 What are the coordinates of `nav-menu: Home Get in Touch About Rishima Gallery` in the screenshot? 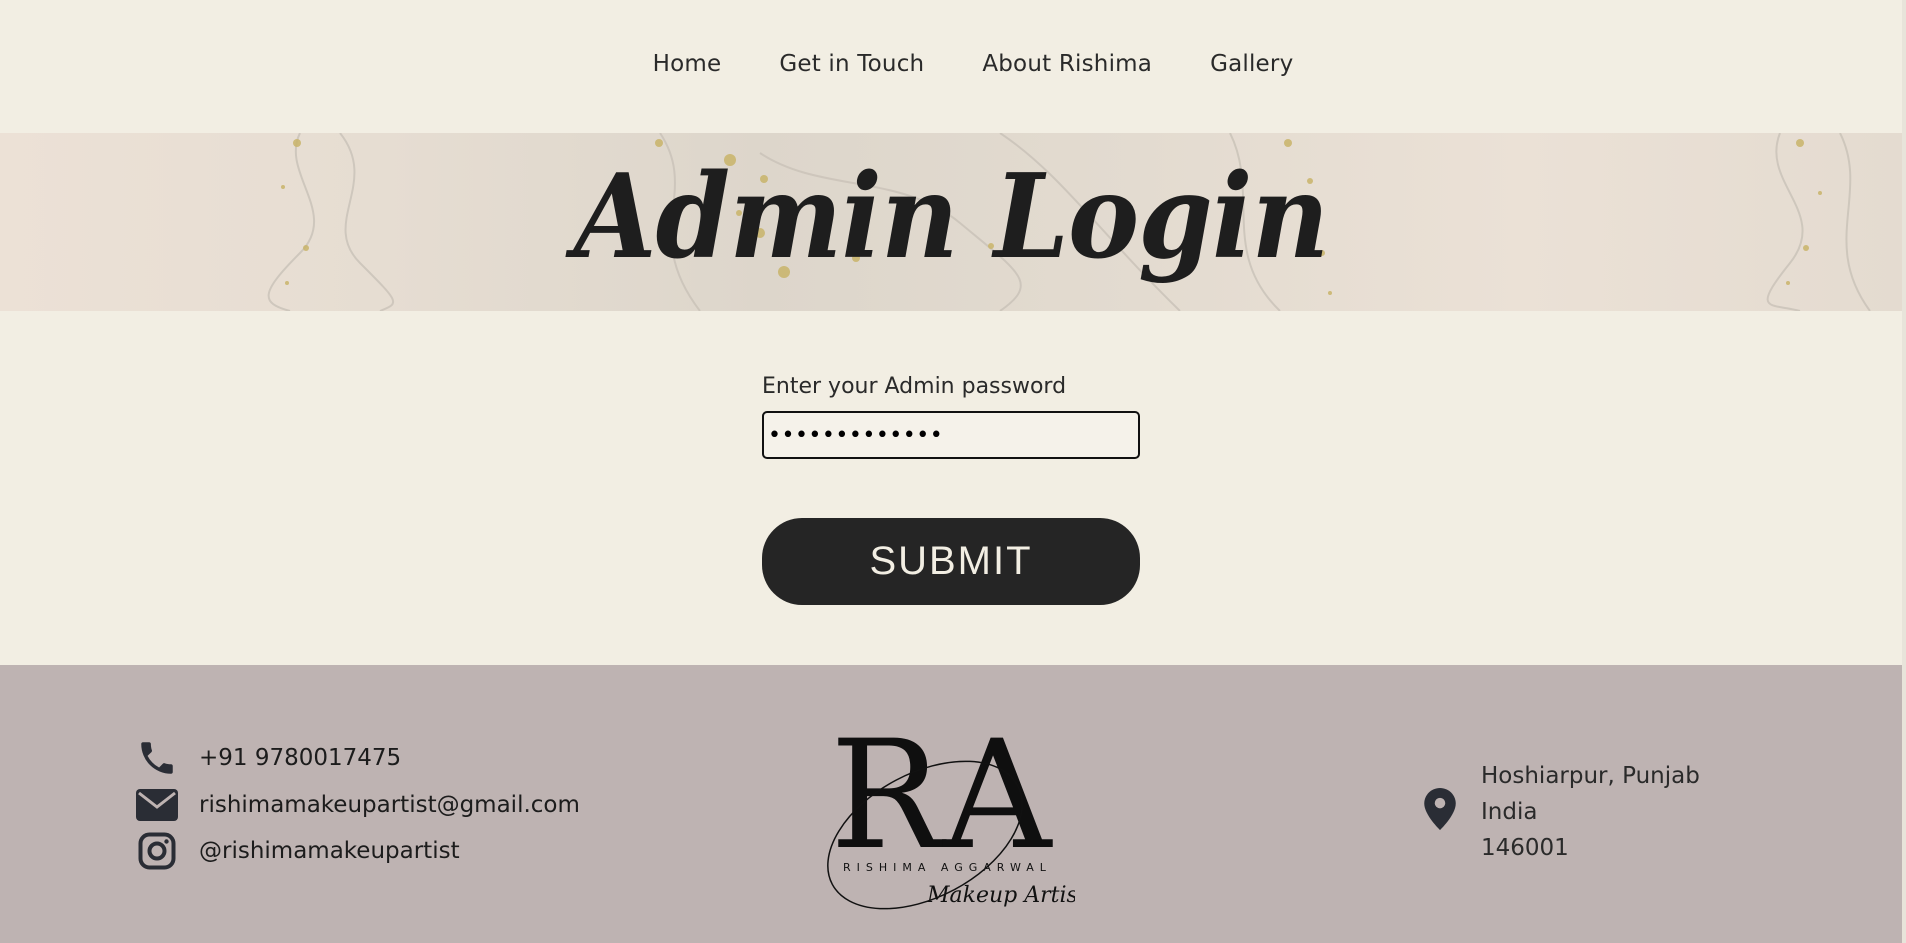 It's located at (973, 64).